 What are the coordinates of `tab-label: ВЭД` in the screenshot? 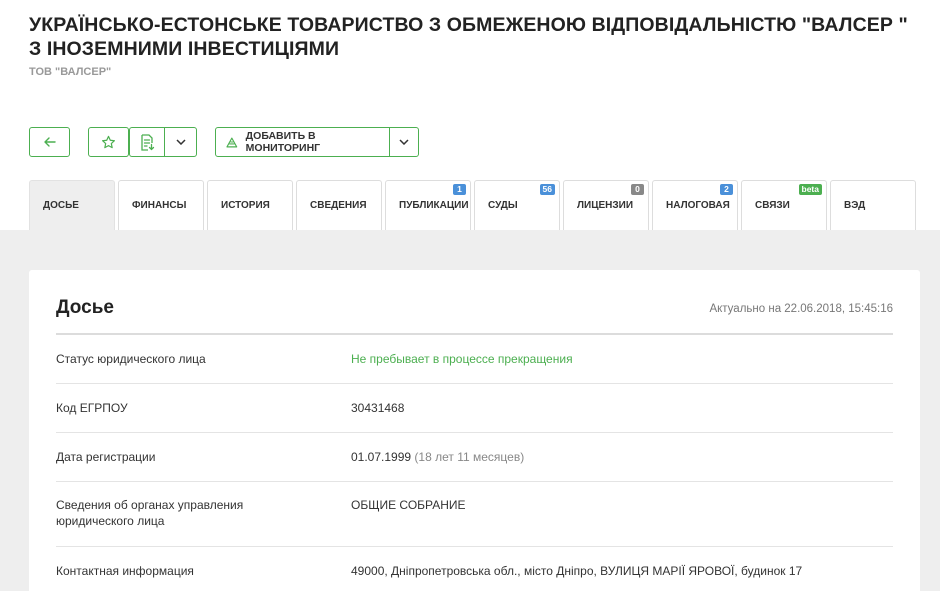 It's located at (855, 205).